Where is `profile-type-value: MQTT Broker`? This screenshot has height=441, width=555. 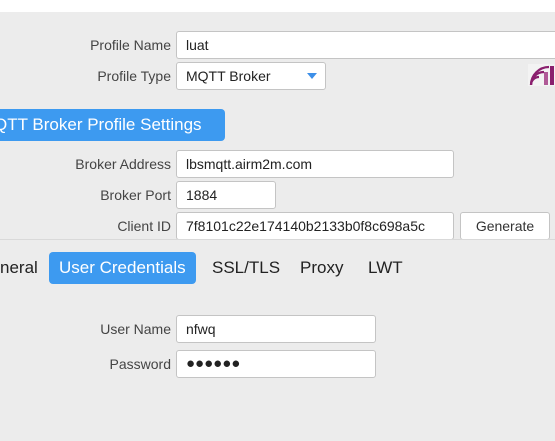 profile-type-value: MQTT Broker is located at coordinates (228, 76).